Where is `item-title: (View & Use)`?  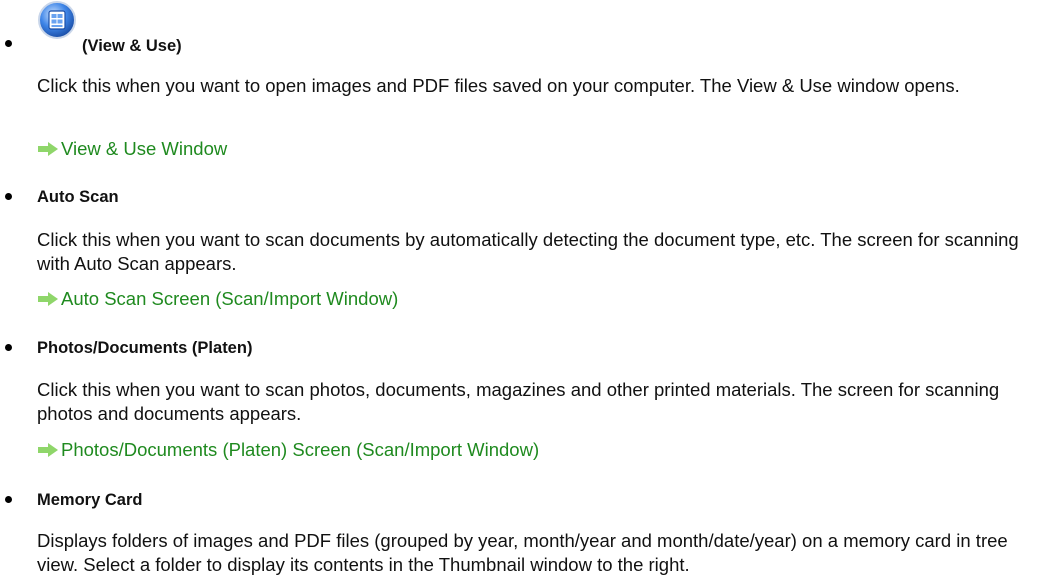 item-title: (View & Use) is located at coordinates (132, 46).